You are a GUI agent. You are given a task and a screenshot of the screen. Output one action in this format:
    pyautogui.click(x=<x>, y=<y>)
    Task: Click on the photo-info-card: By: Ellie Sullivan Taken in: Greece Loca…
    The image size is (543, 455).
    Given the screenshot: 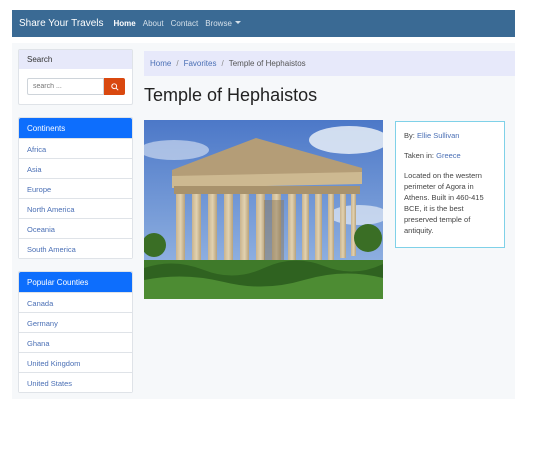 What is the action you would take?
    pyautogui.click(x=450, y=184)
    